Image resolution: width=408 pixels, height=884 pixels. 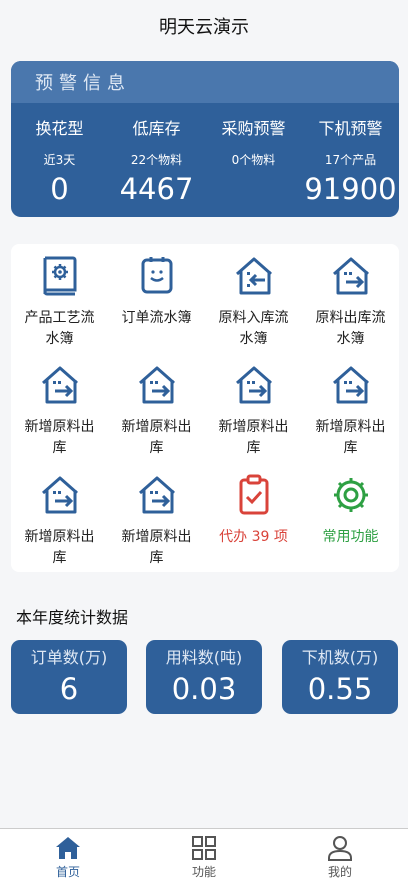 I want to click on alert-label: 低库存, so click(x=156, y=128).